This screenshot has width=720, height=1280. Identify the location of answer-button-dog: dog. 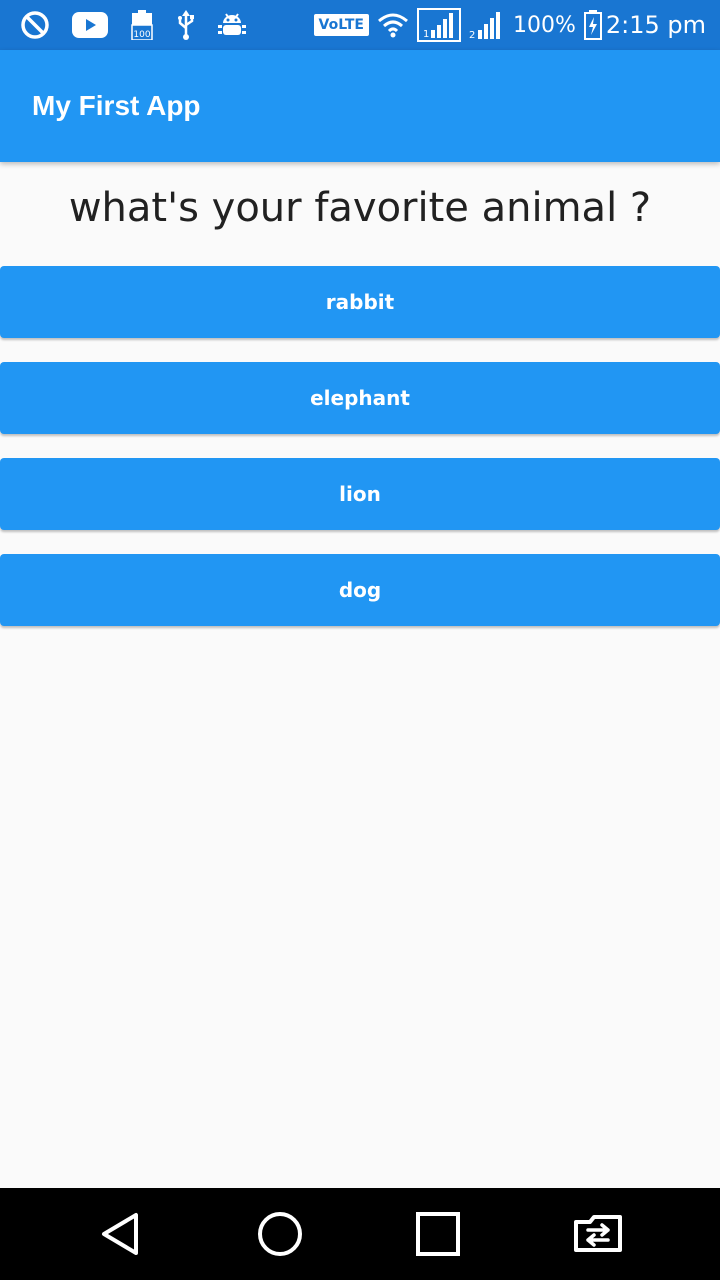
(360, 590).